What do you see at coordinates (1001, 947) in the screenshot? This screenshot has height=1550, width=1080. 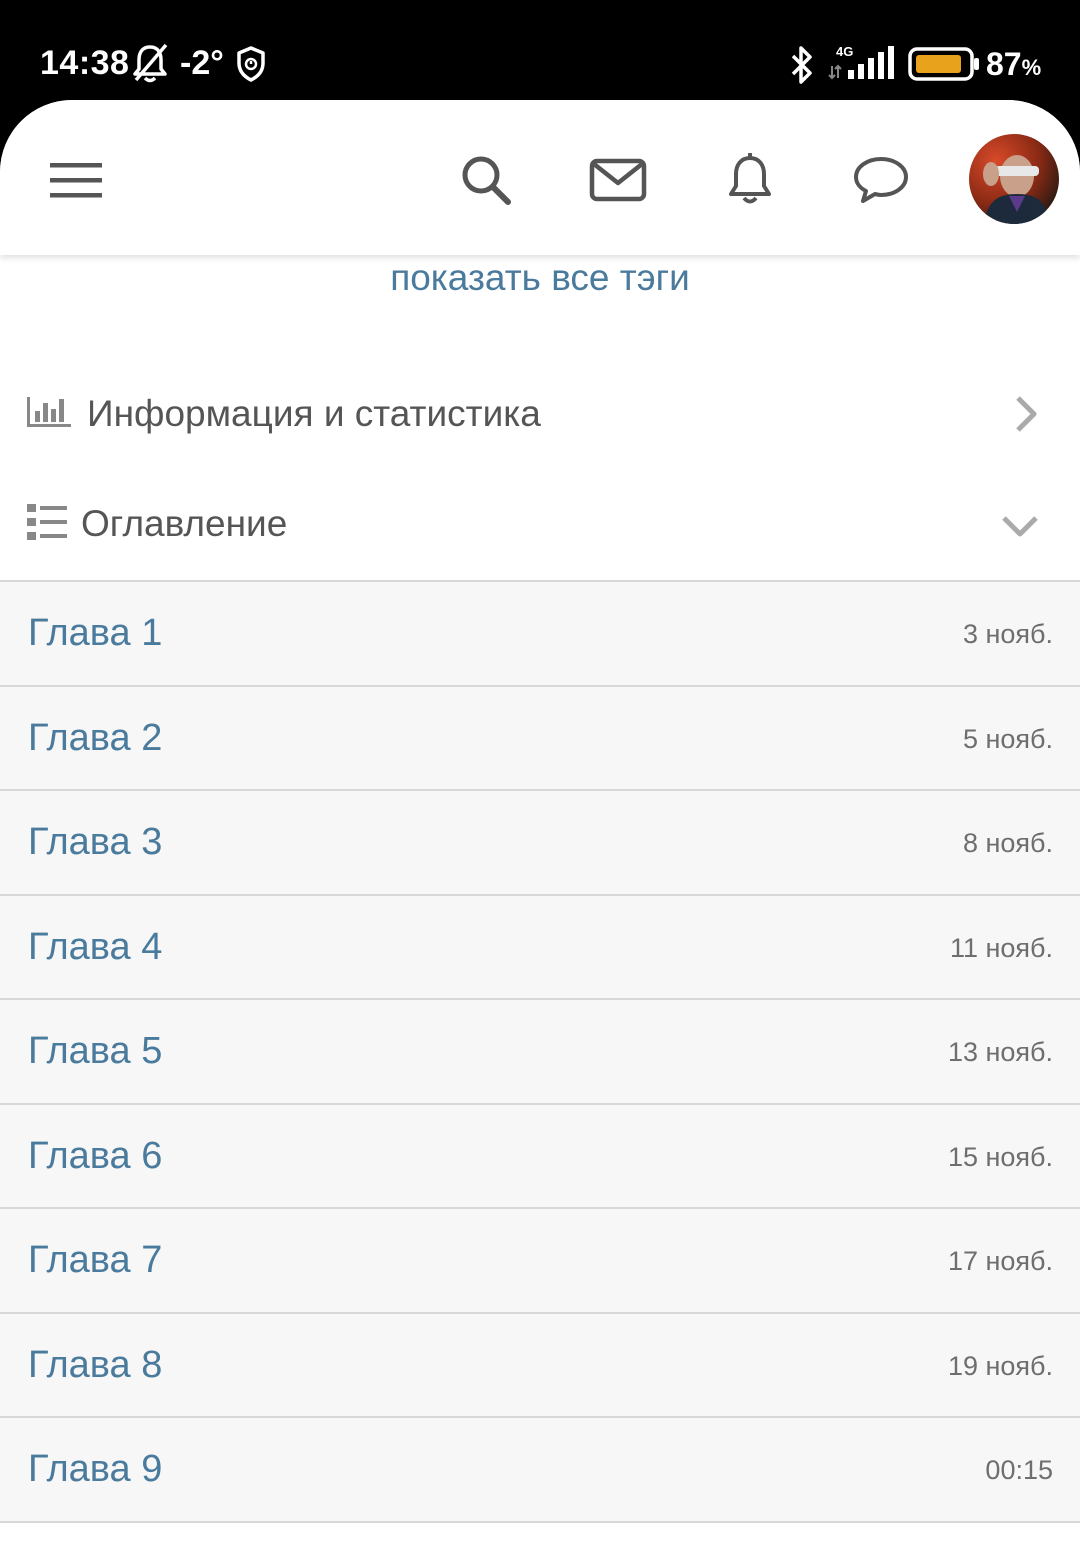 I see `chapter-date: 11 нояб.` at bounding box center [1001, 947].